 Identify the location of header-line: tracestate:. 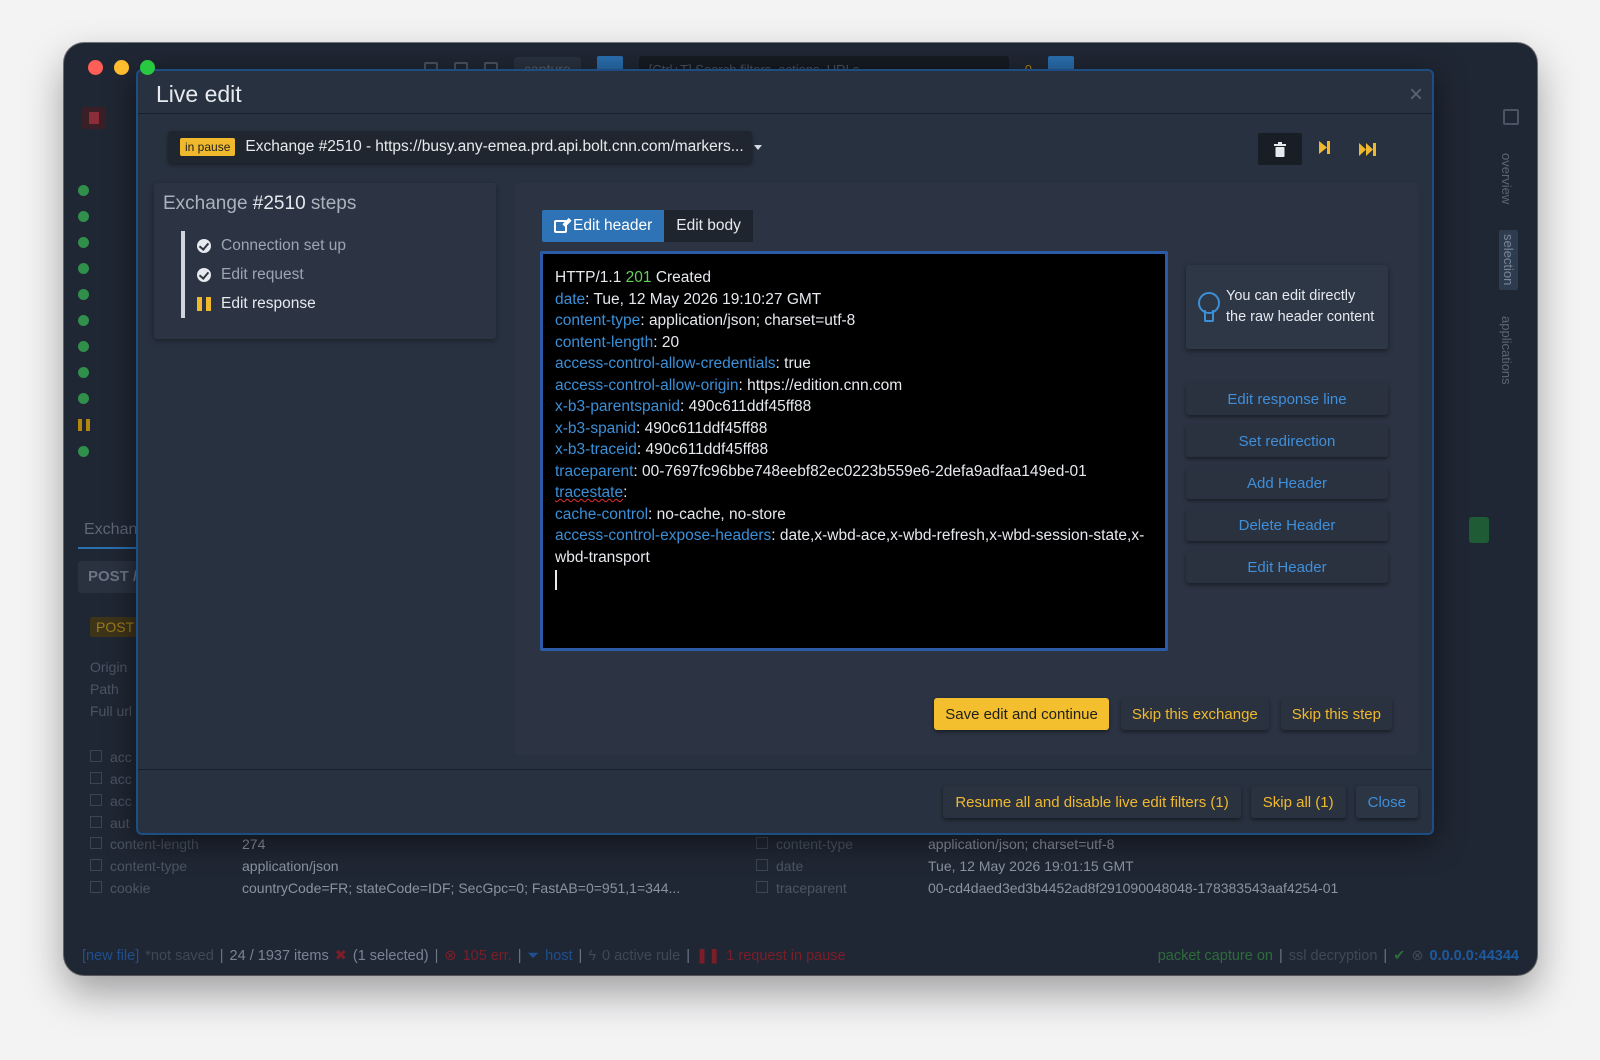
(591, 492).